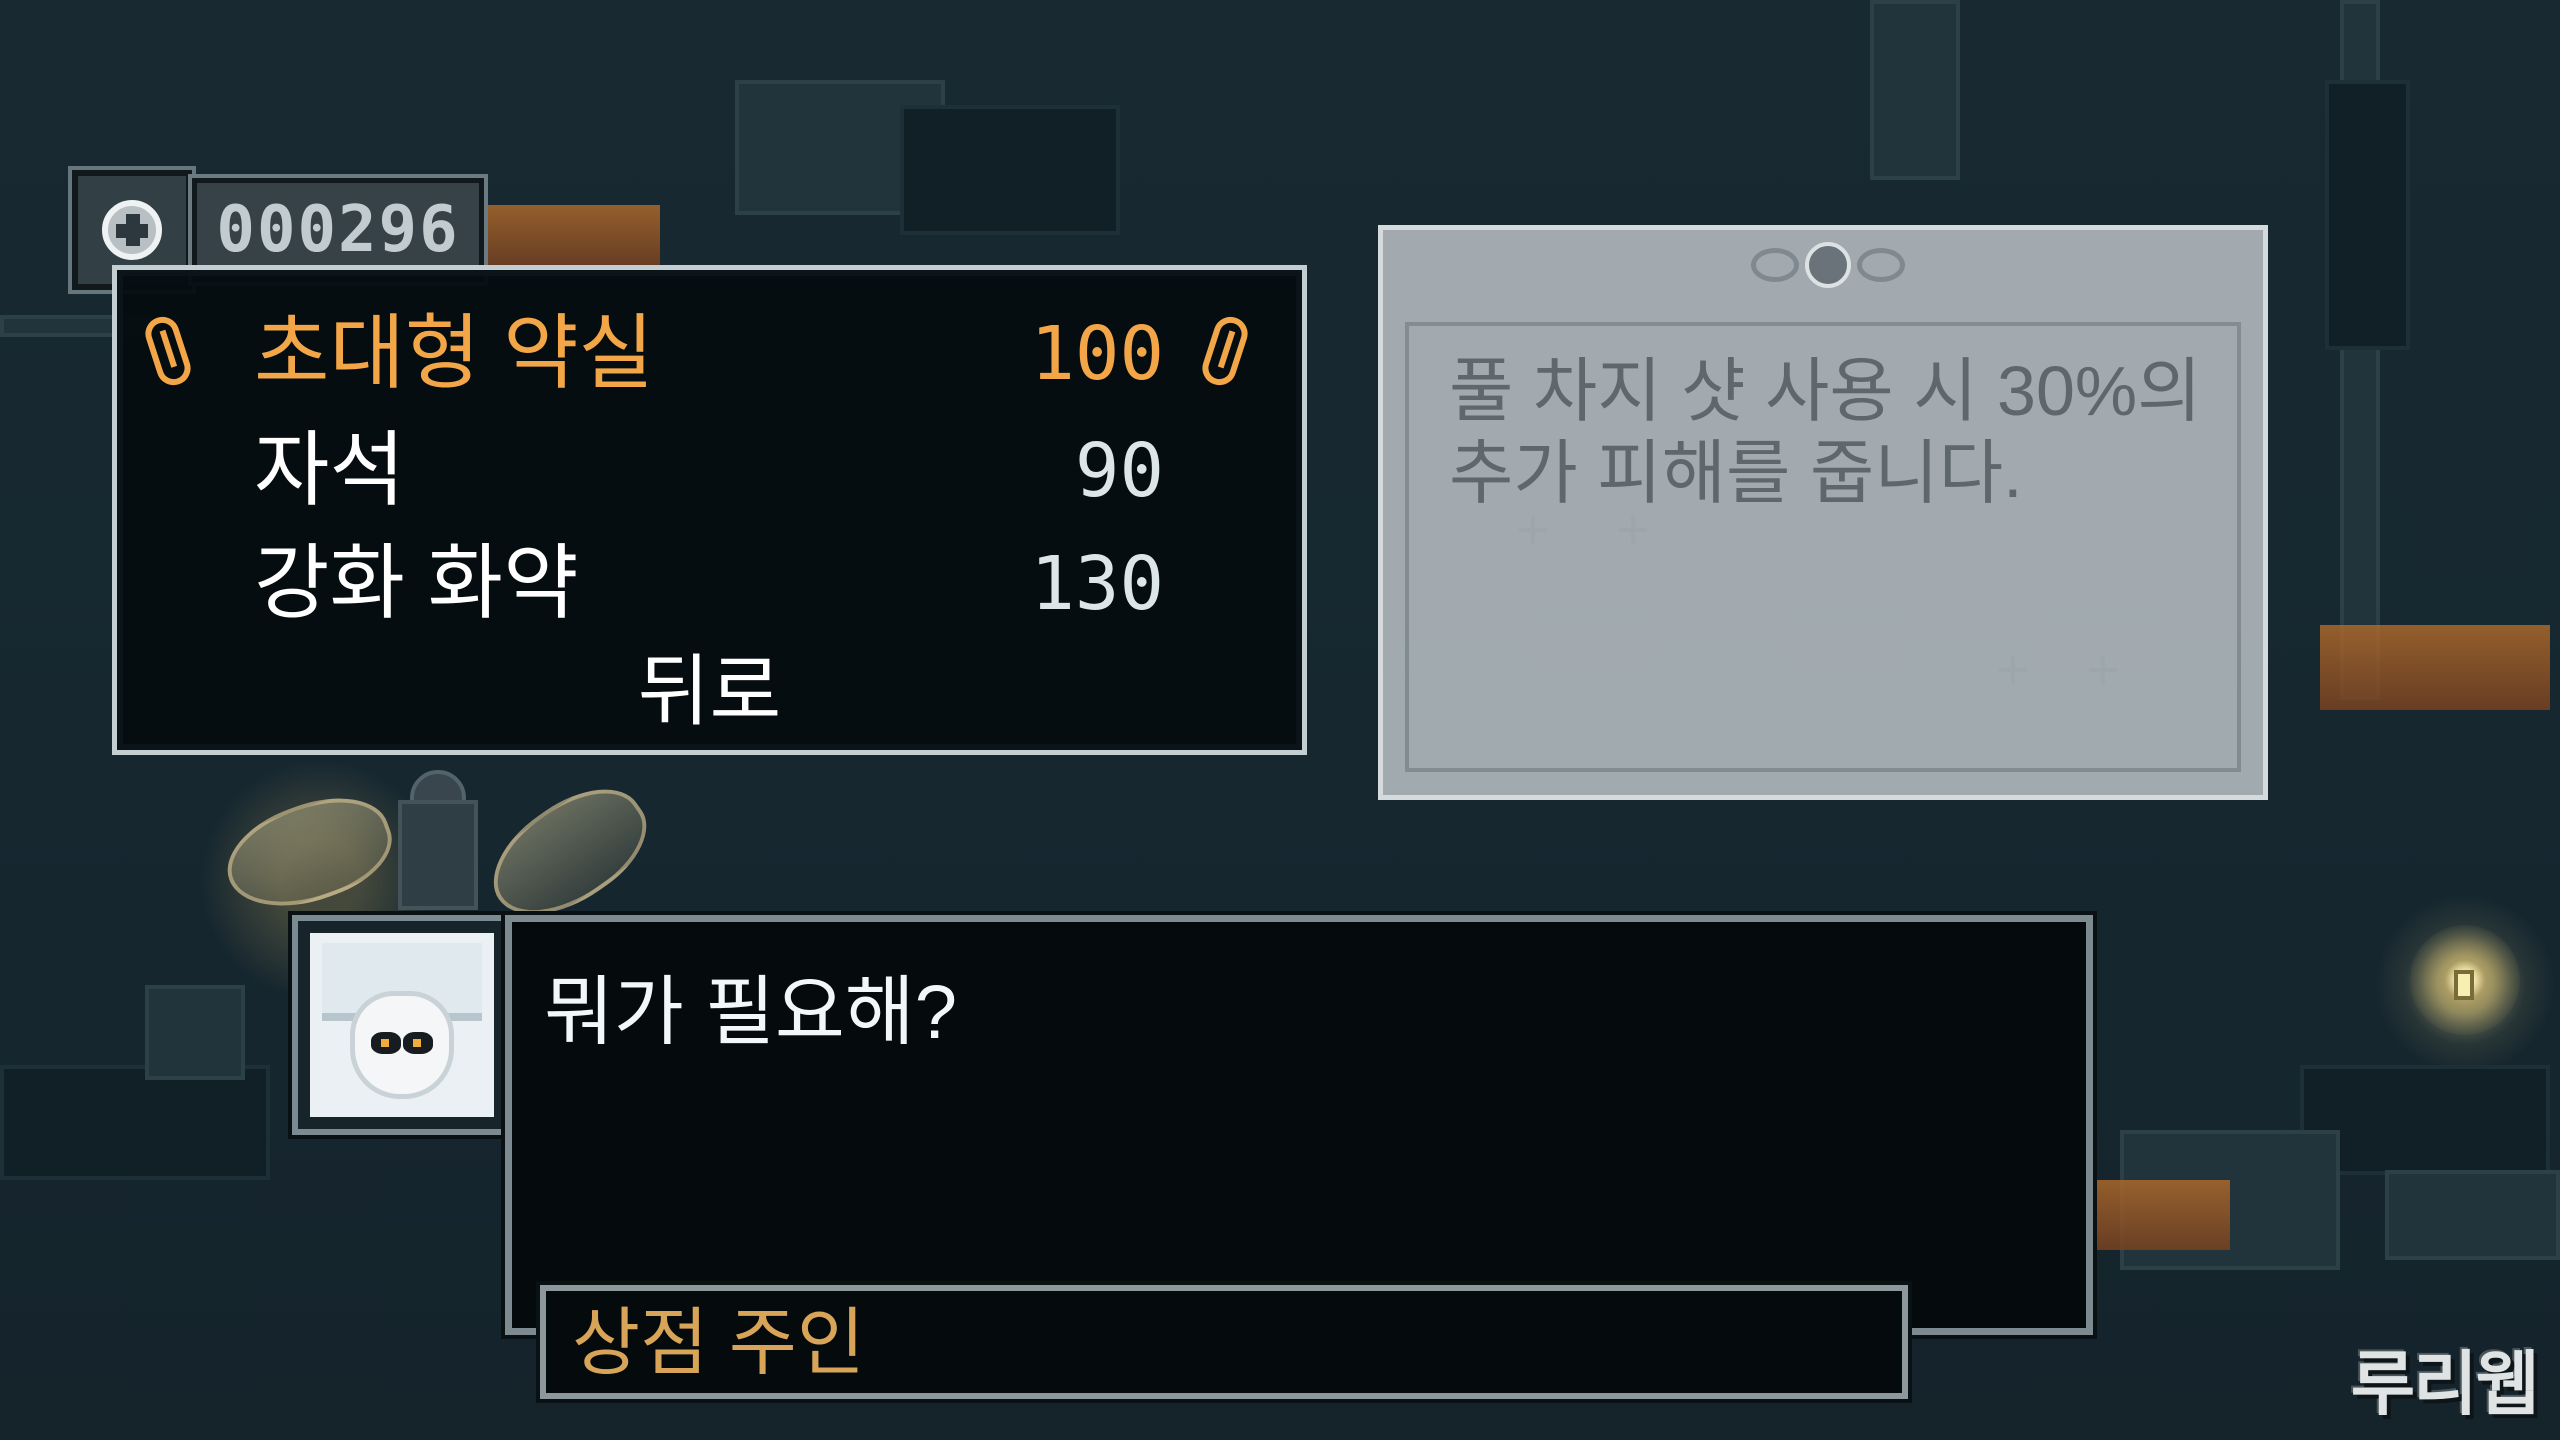  What do you see at coordinates (709, 691) in the screenshot?
I see `back-button: 뒤로` at bounding box center [709, 691].